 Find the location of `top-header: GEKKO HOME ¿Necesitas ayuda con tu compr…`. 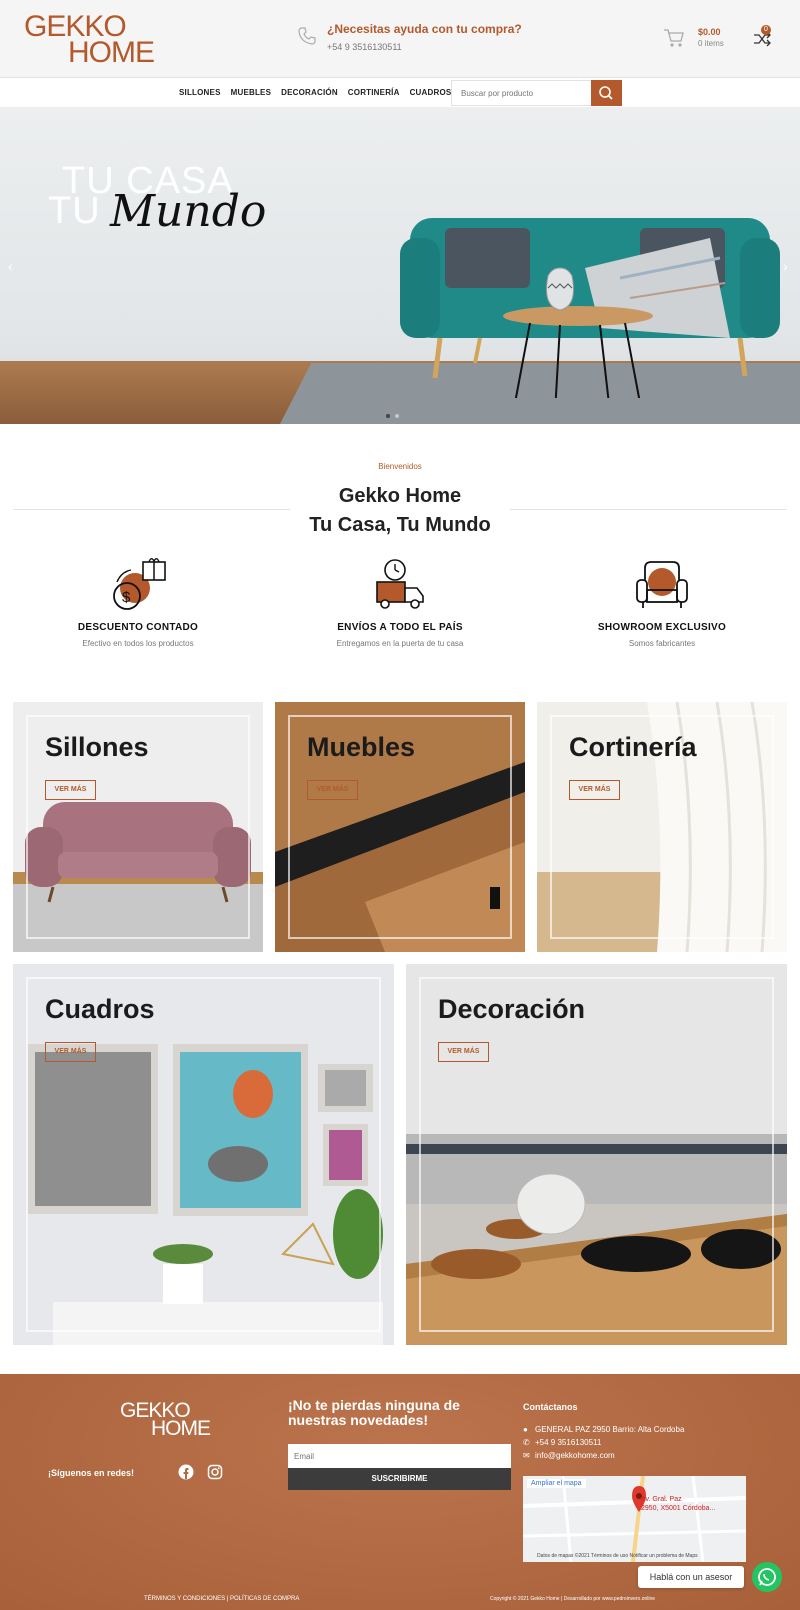

top-header: GEKKO HOME ¿Necesitas ayuda con tu compr… is located at coordinates (400, 39).